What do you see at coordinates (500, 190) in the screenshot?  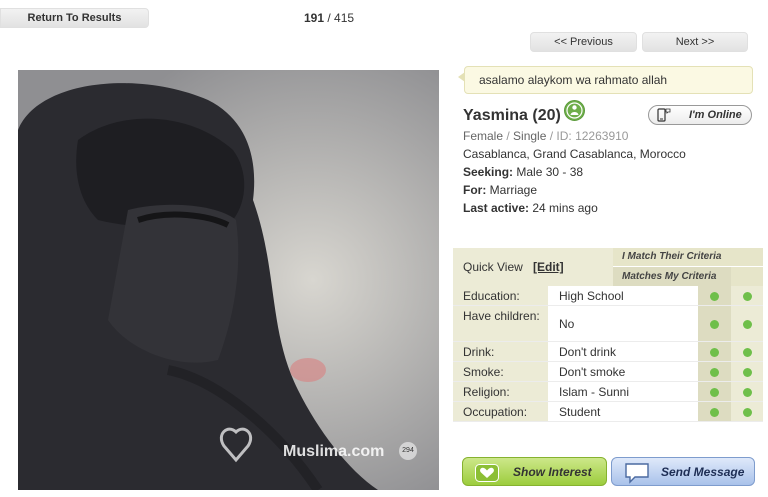 I see `relationship-goal: For: Marriage` at bounding box center [500, 190].